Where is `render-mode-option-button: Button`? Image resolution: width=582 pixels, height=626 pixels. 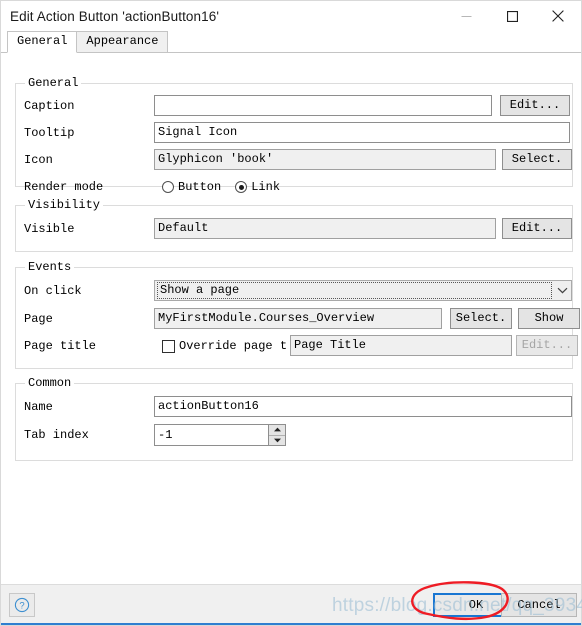 render-mode-option-button: Button is located at coordinates (191, 187).